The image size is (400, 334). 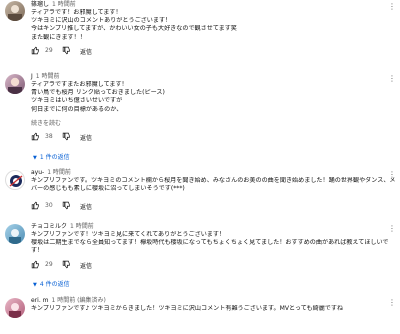 I want to click on comment-text-line: 青い鳥でも桜月 リンク貼っておきました(ピース), so click(x=98, y=93).